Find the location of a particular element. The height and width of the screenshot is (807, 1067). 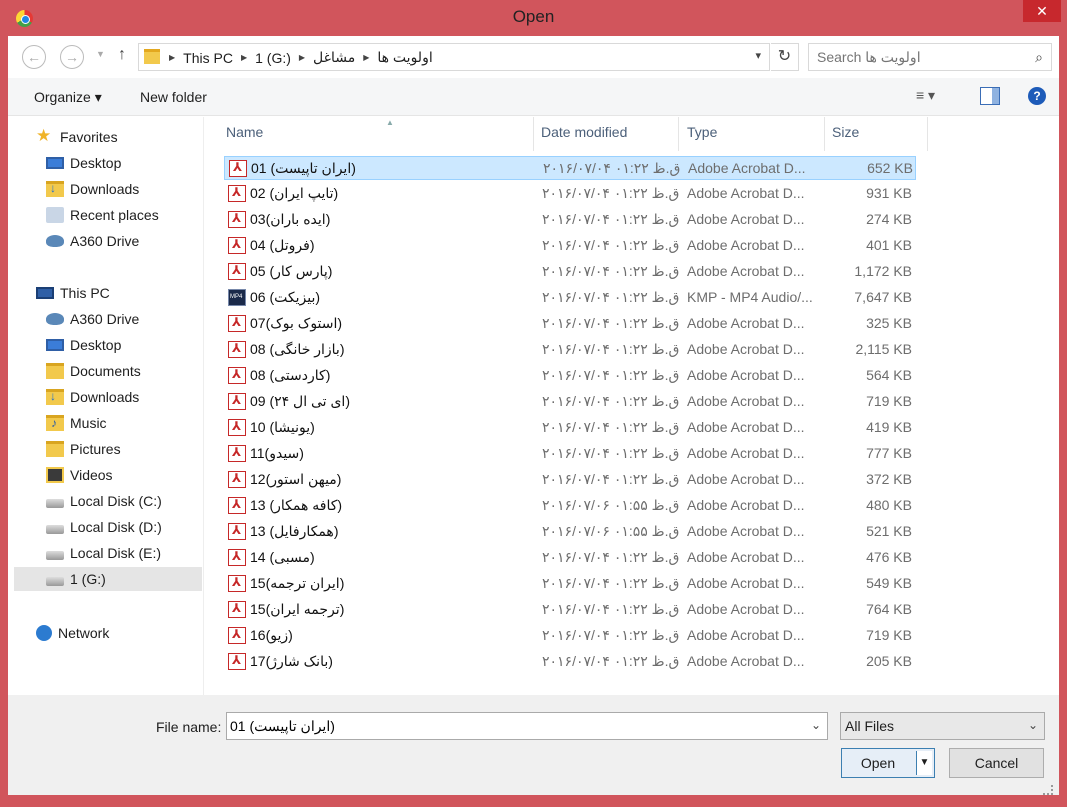

nav-fav-desktop: Desktop is located at coordinates (83, 163).